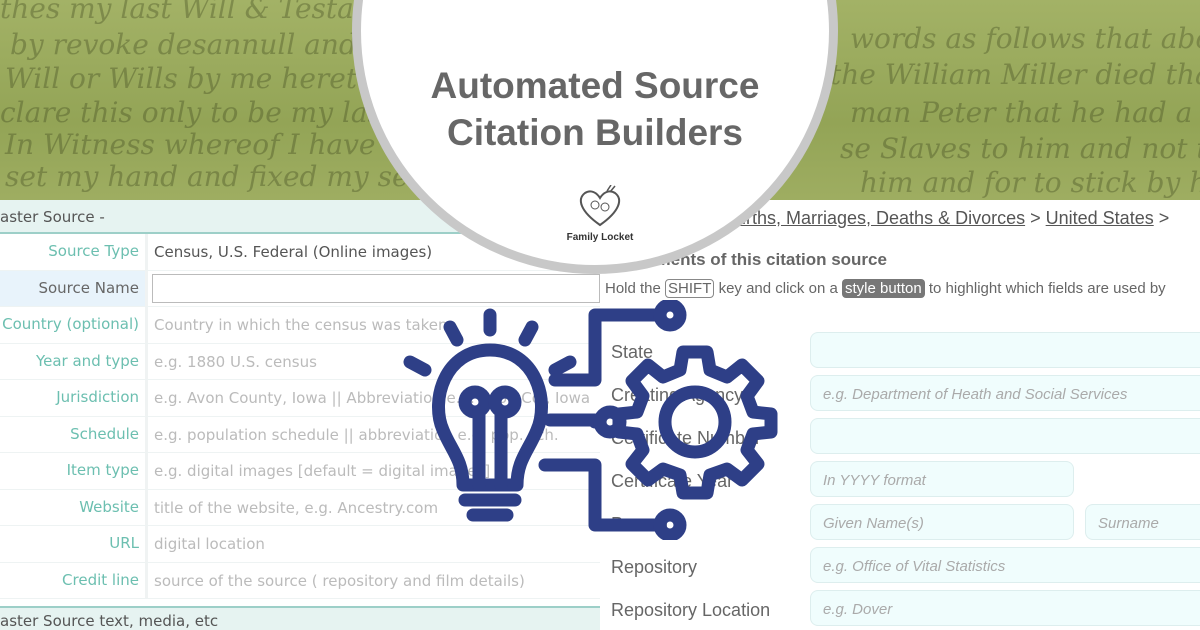 The height and width of the screenshot is (630, 1200). I want to click on logo-text: Family Locket, so click(600, 237).